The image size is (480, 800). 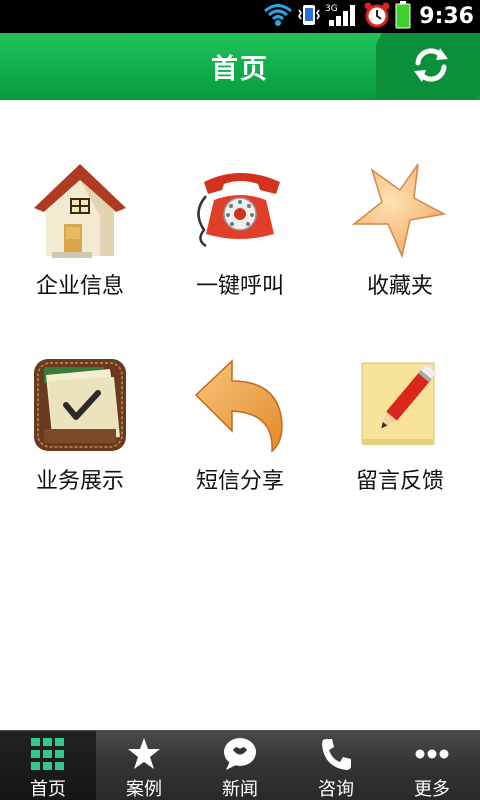 I want to click on bottom-tab-bar: 首页 案例 新闻 咨询 更多, so click(x=240, y=765).